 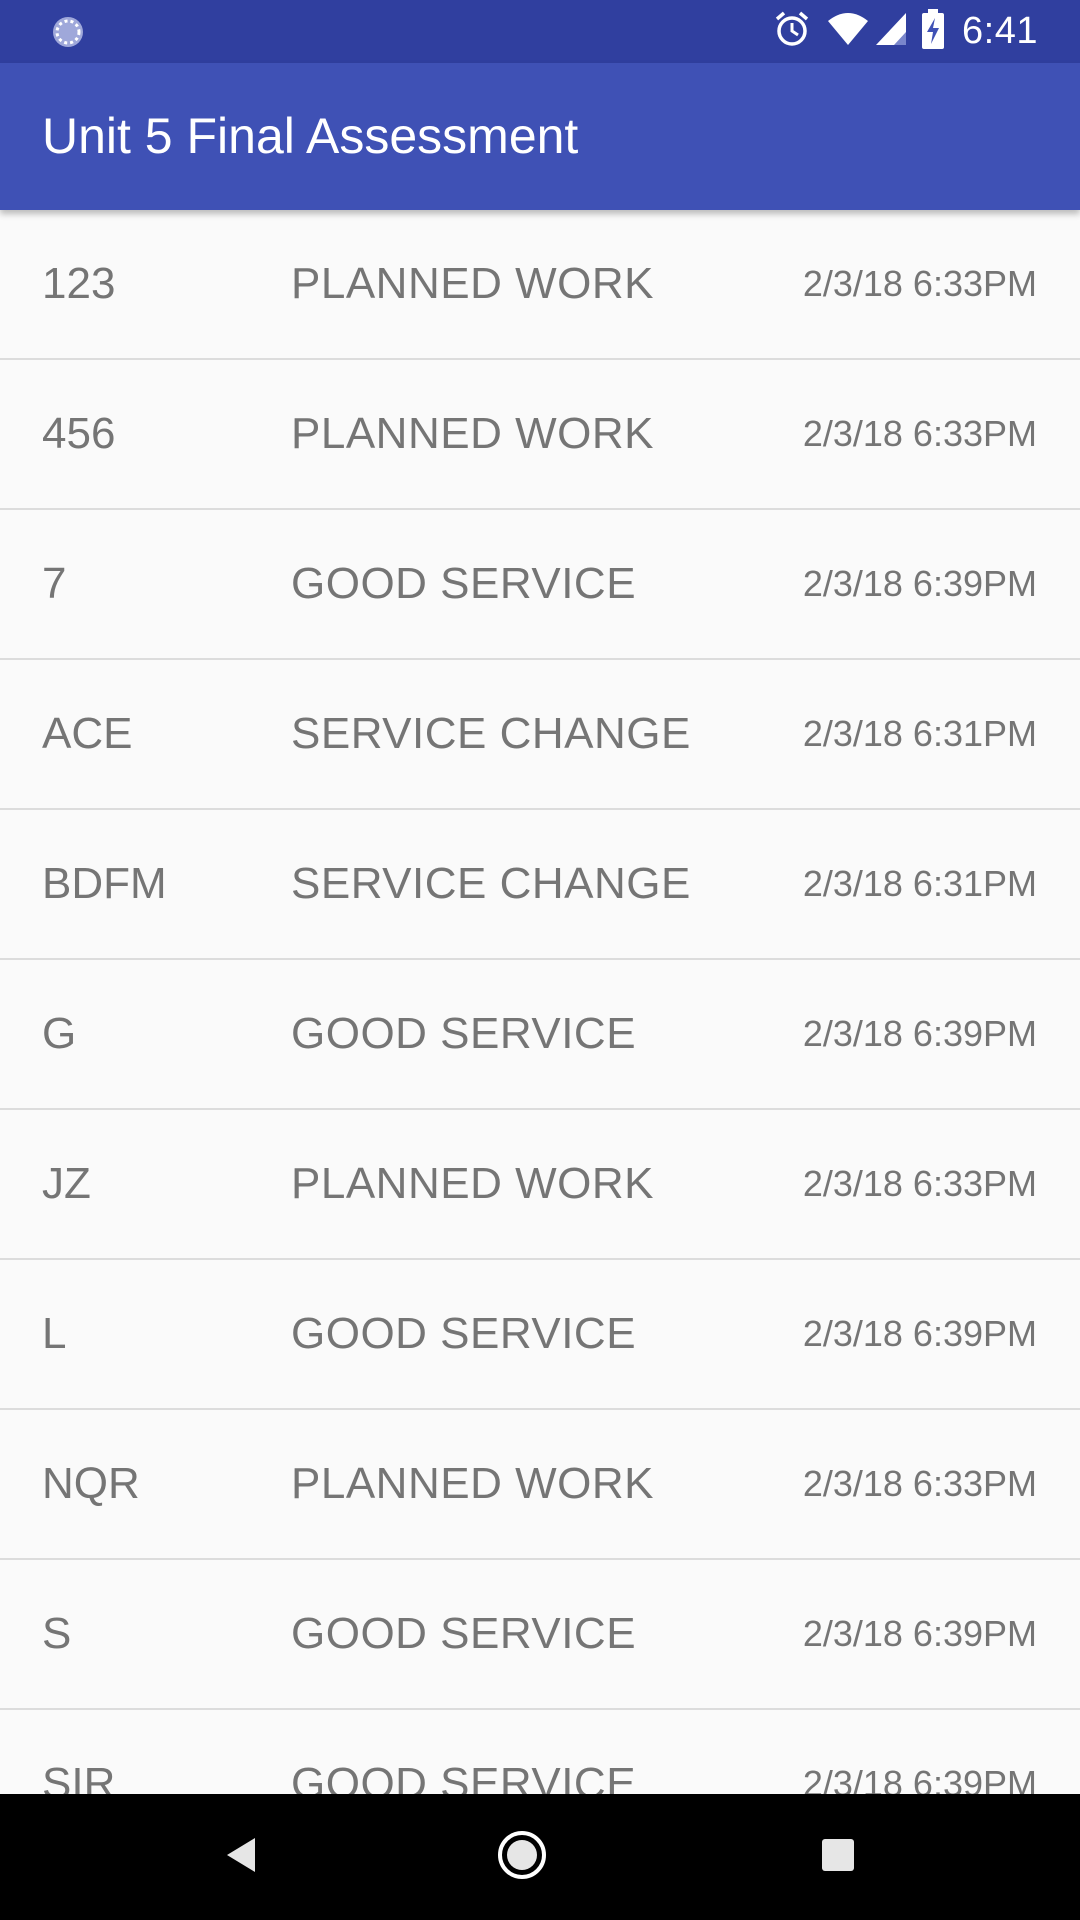 What do you see at coordinates (891, 31) in the screenshot?
I see `signal-icon` at bounding box center [891, 31].